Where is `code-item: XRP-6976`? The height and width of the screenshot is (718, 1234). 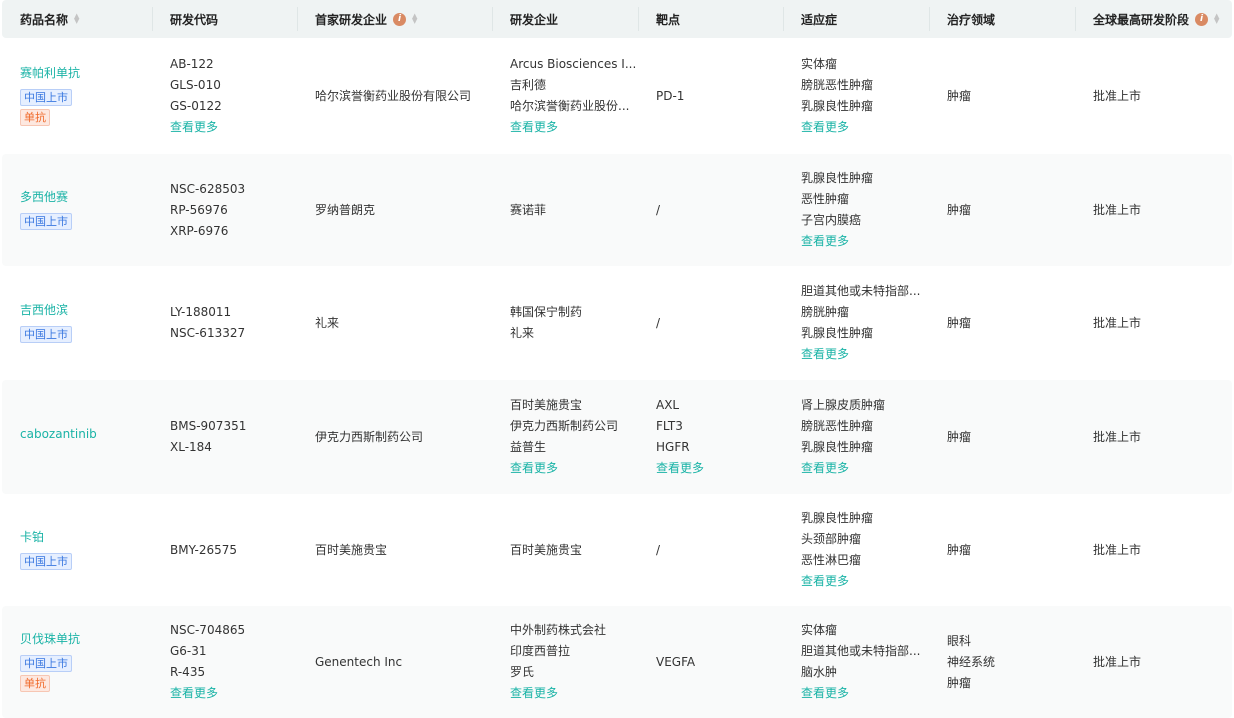
code-item: XRP-6976 is located at coordinates (199, 230).